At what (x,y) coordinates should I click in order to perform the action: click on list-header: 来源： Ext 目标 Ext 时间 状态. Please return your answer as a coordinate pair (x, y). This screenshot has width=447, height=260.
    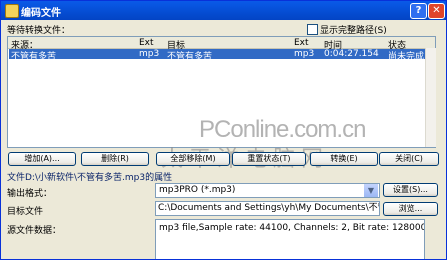
    Looking at the image, I should click on (221, 44).